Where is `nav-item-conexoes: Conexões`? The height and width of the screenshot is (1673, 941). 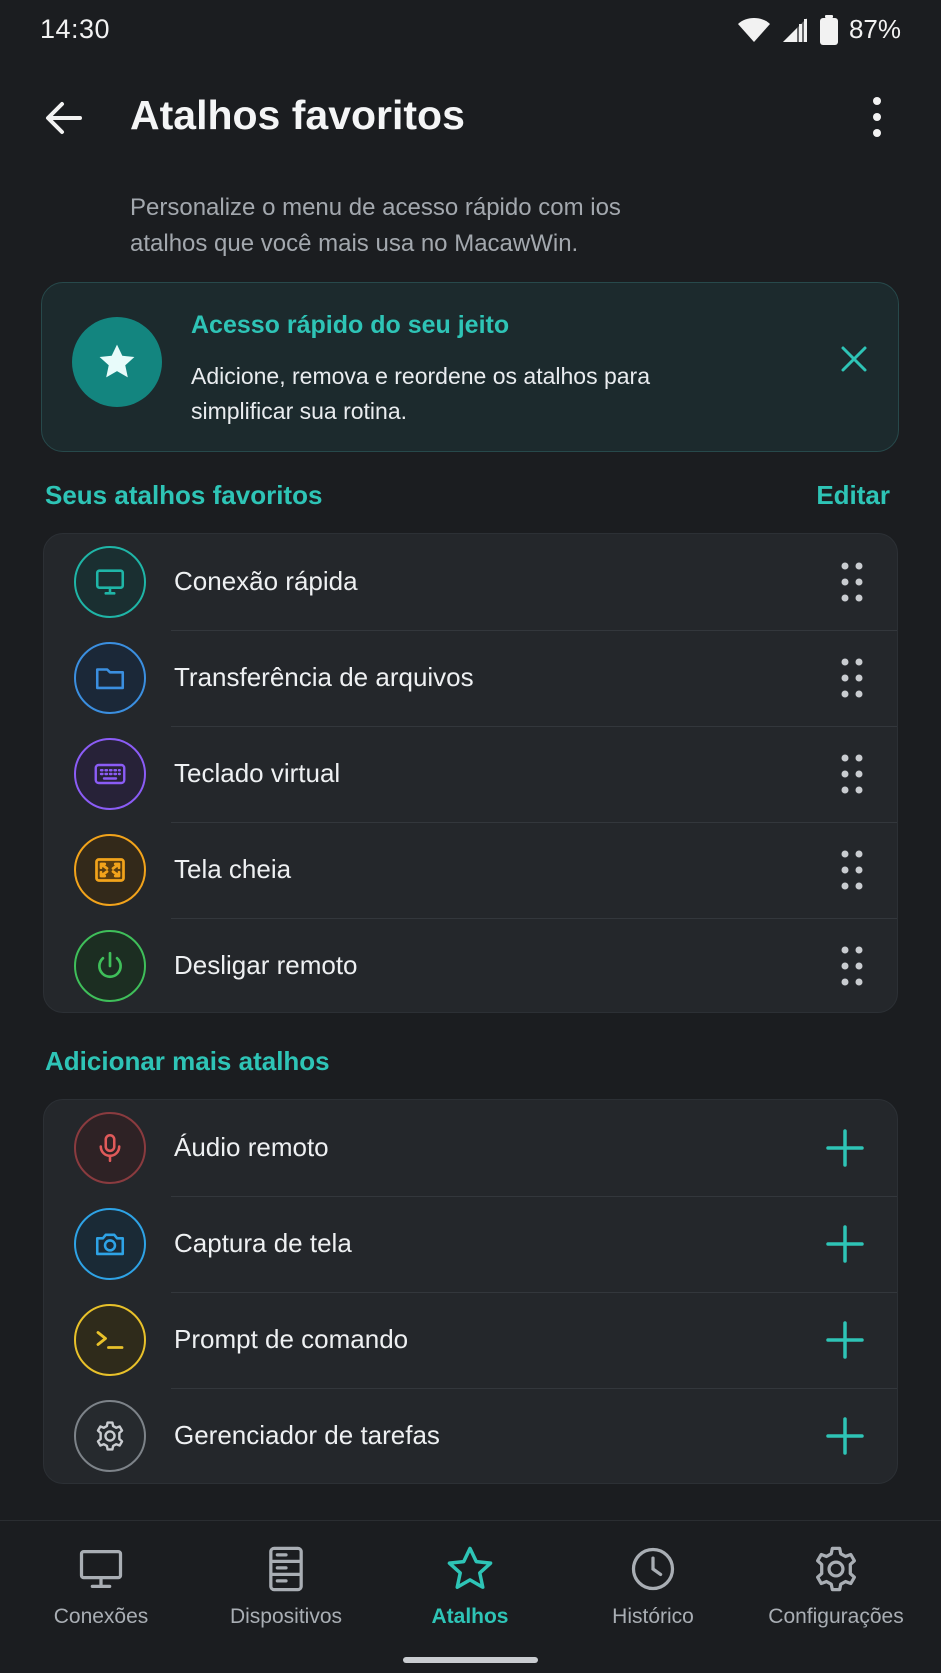 nav-item-conexoes: Conexões is located at coordinates (101, 1586).